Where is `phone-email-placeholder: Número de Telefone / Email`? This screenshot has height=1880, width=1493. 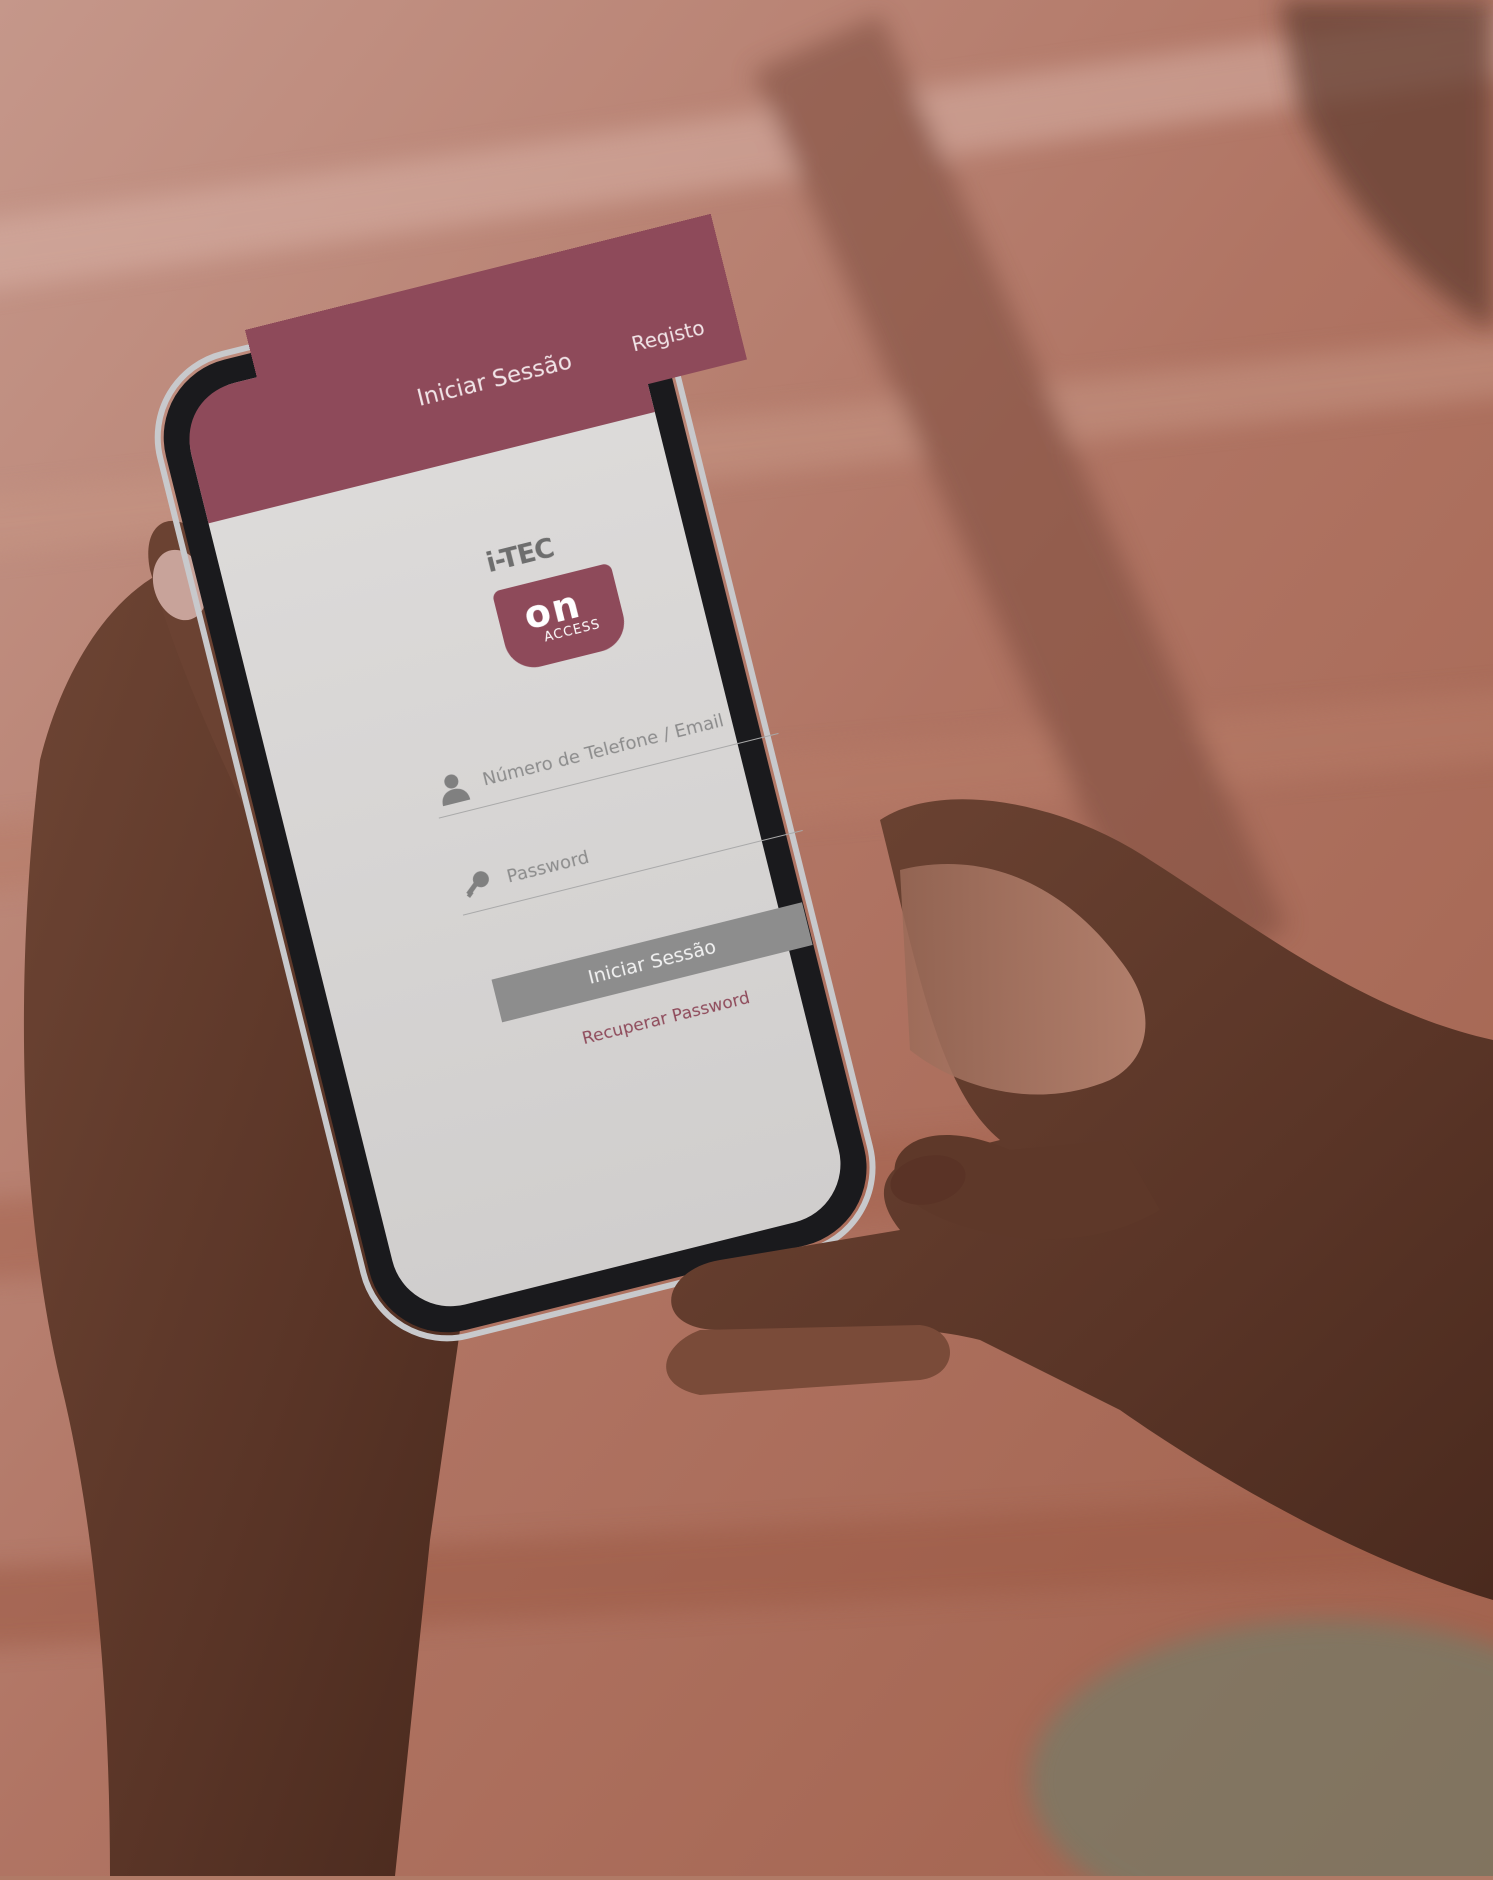 phone-email-placeholder: Número de Telefone / Email is located at coordinates (603, 750).